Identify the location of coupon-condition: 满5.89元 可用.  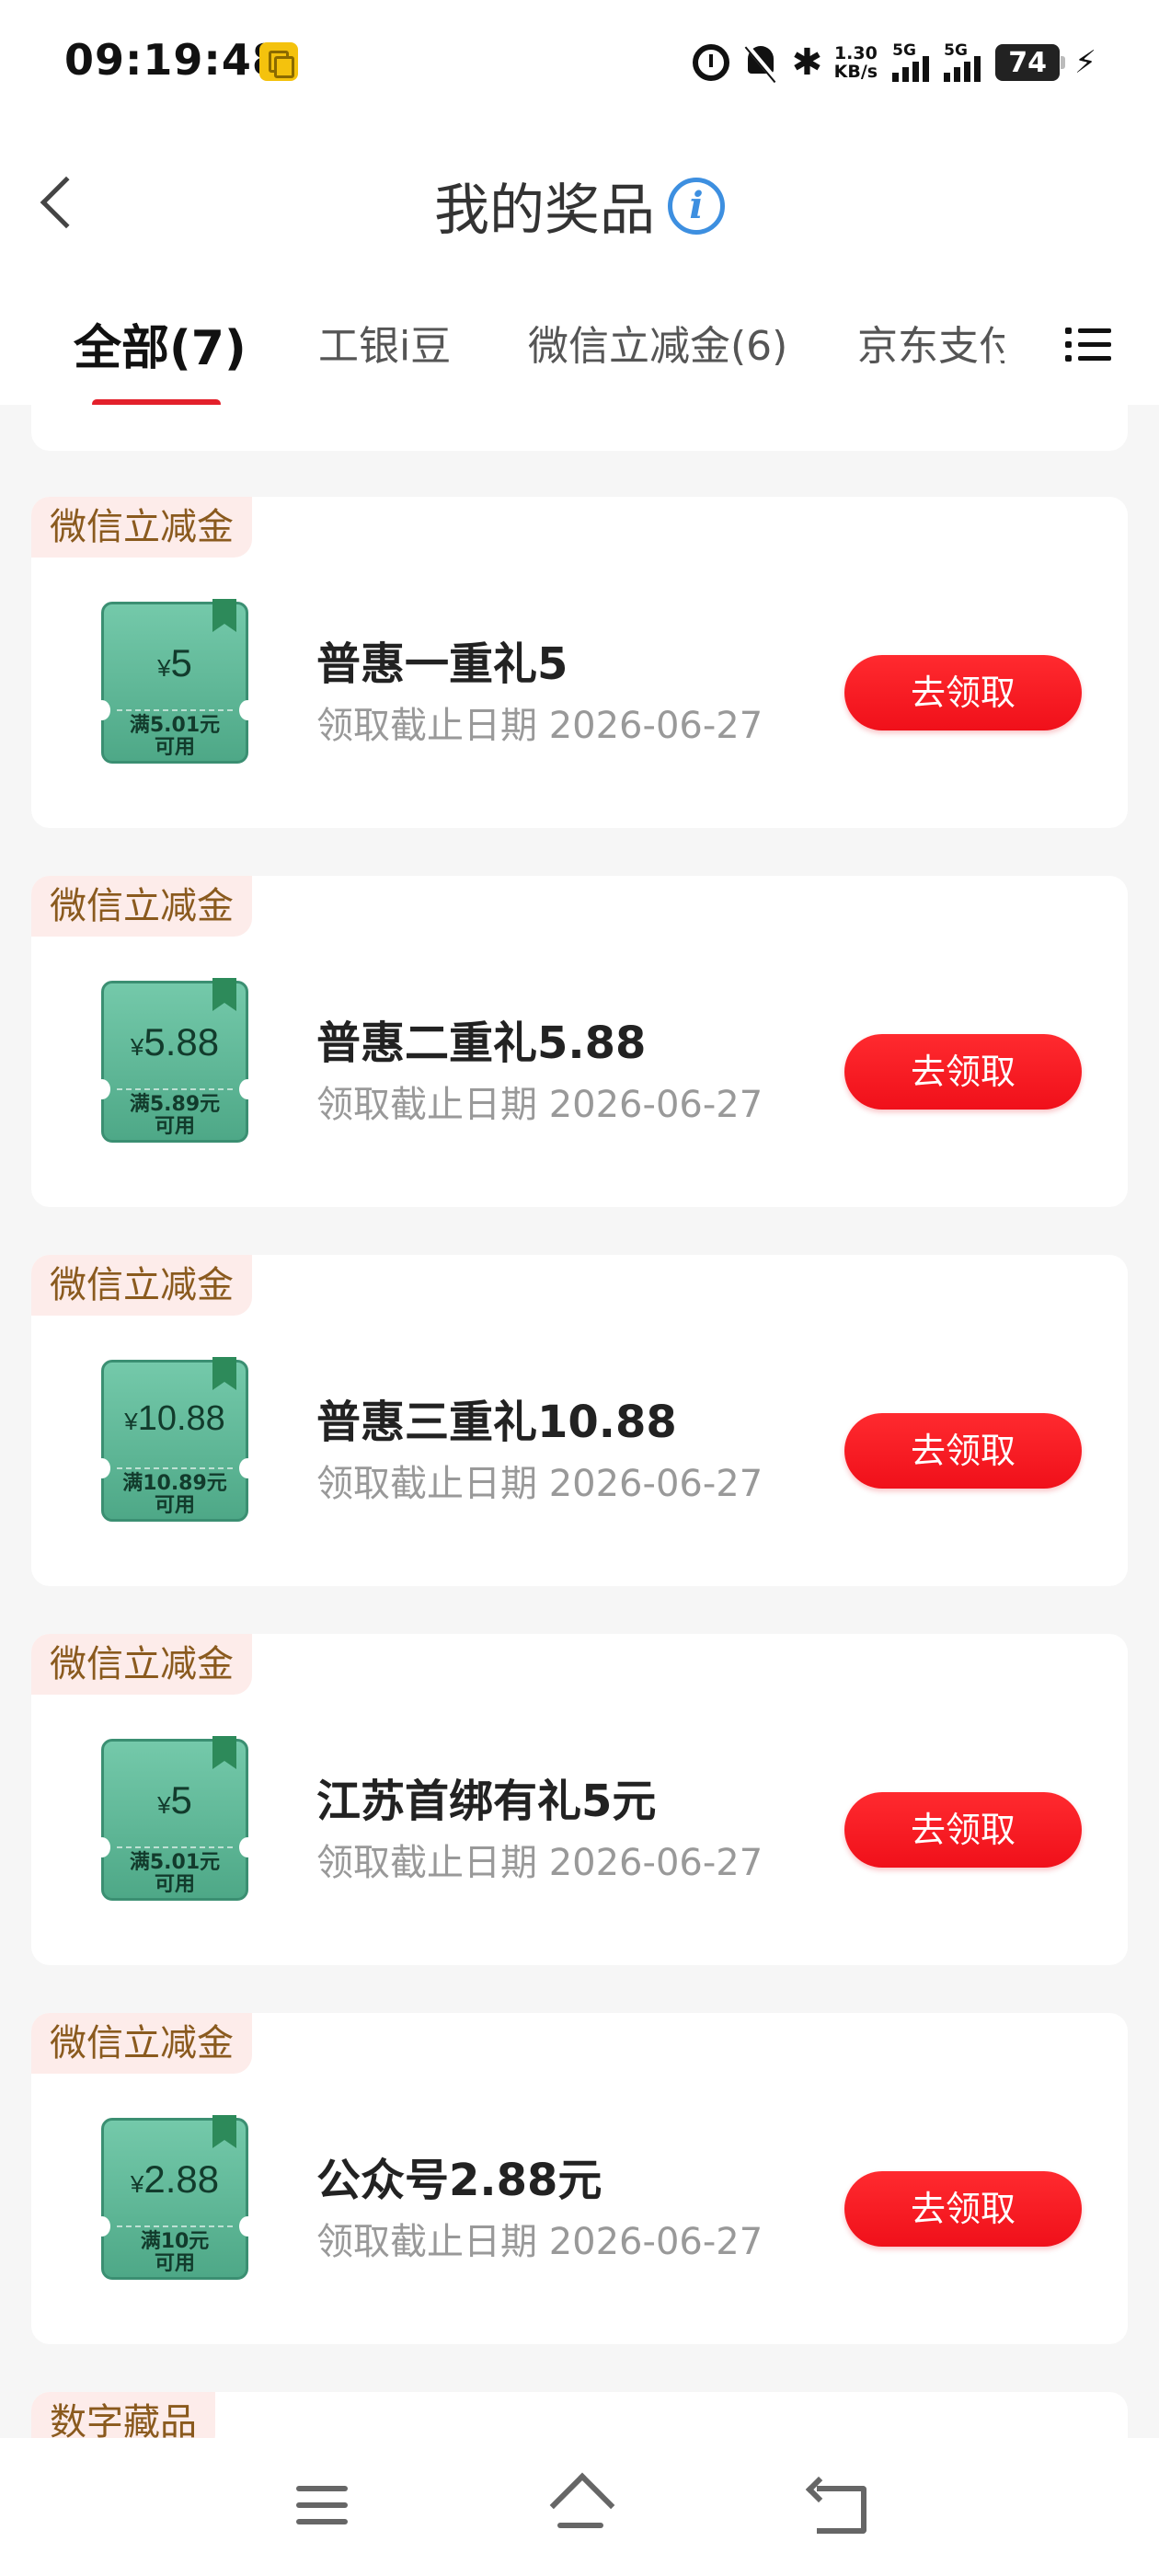
(175, 1116).